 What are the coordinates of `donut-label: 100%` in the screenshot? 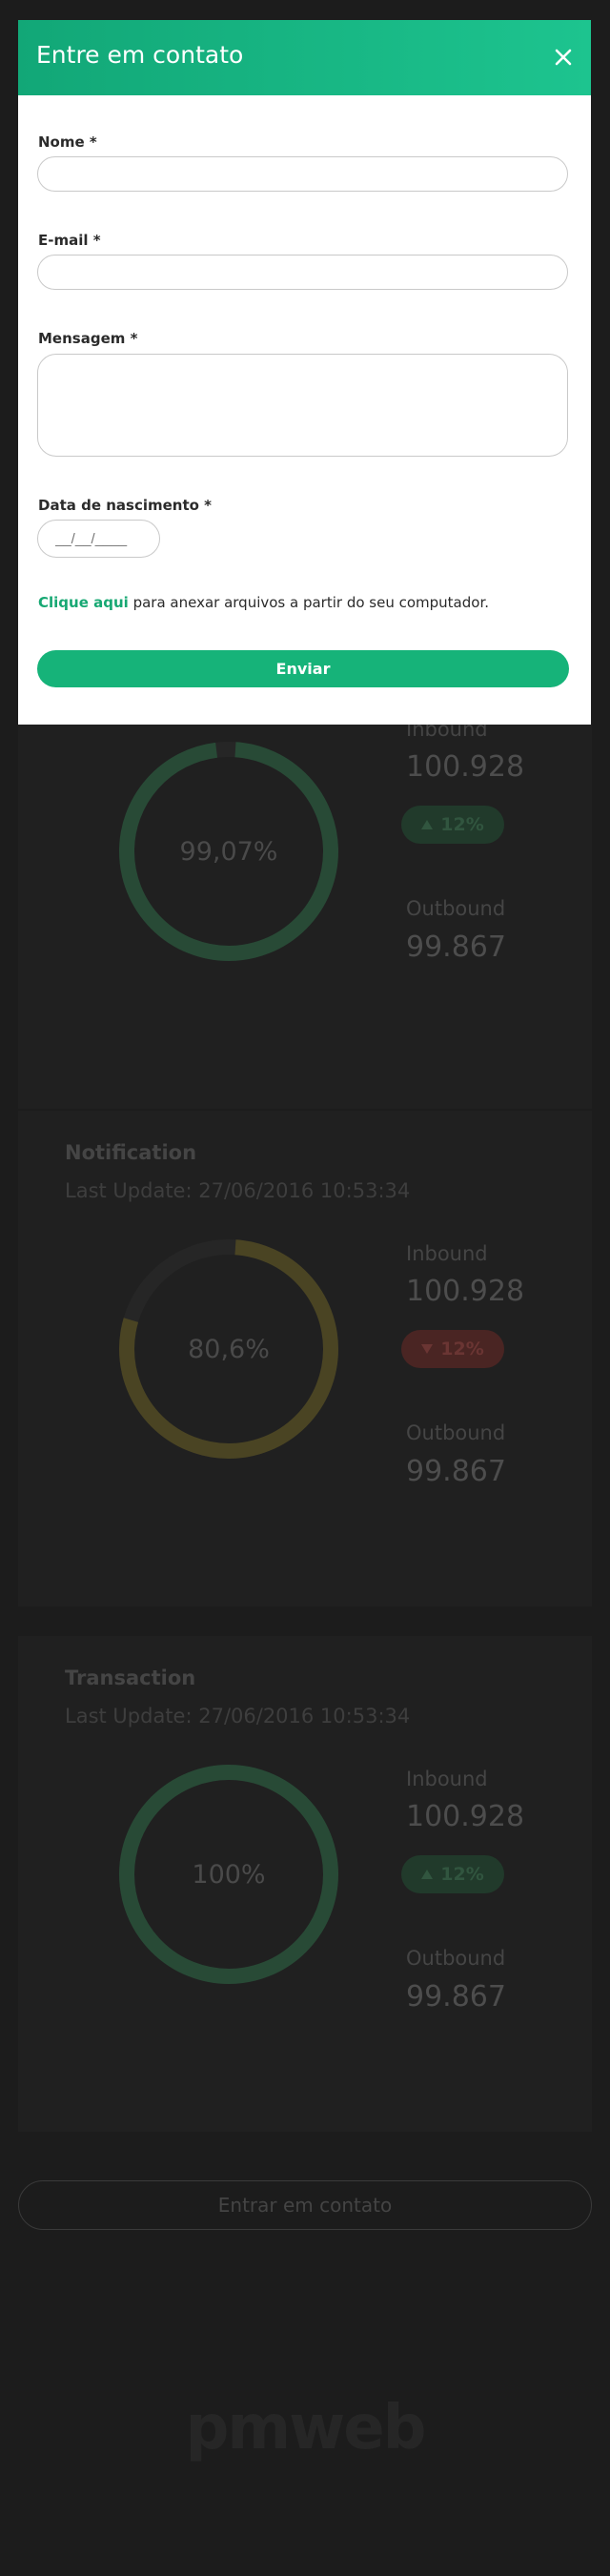 It's located at (229, 1874).